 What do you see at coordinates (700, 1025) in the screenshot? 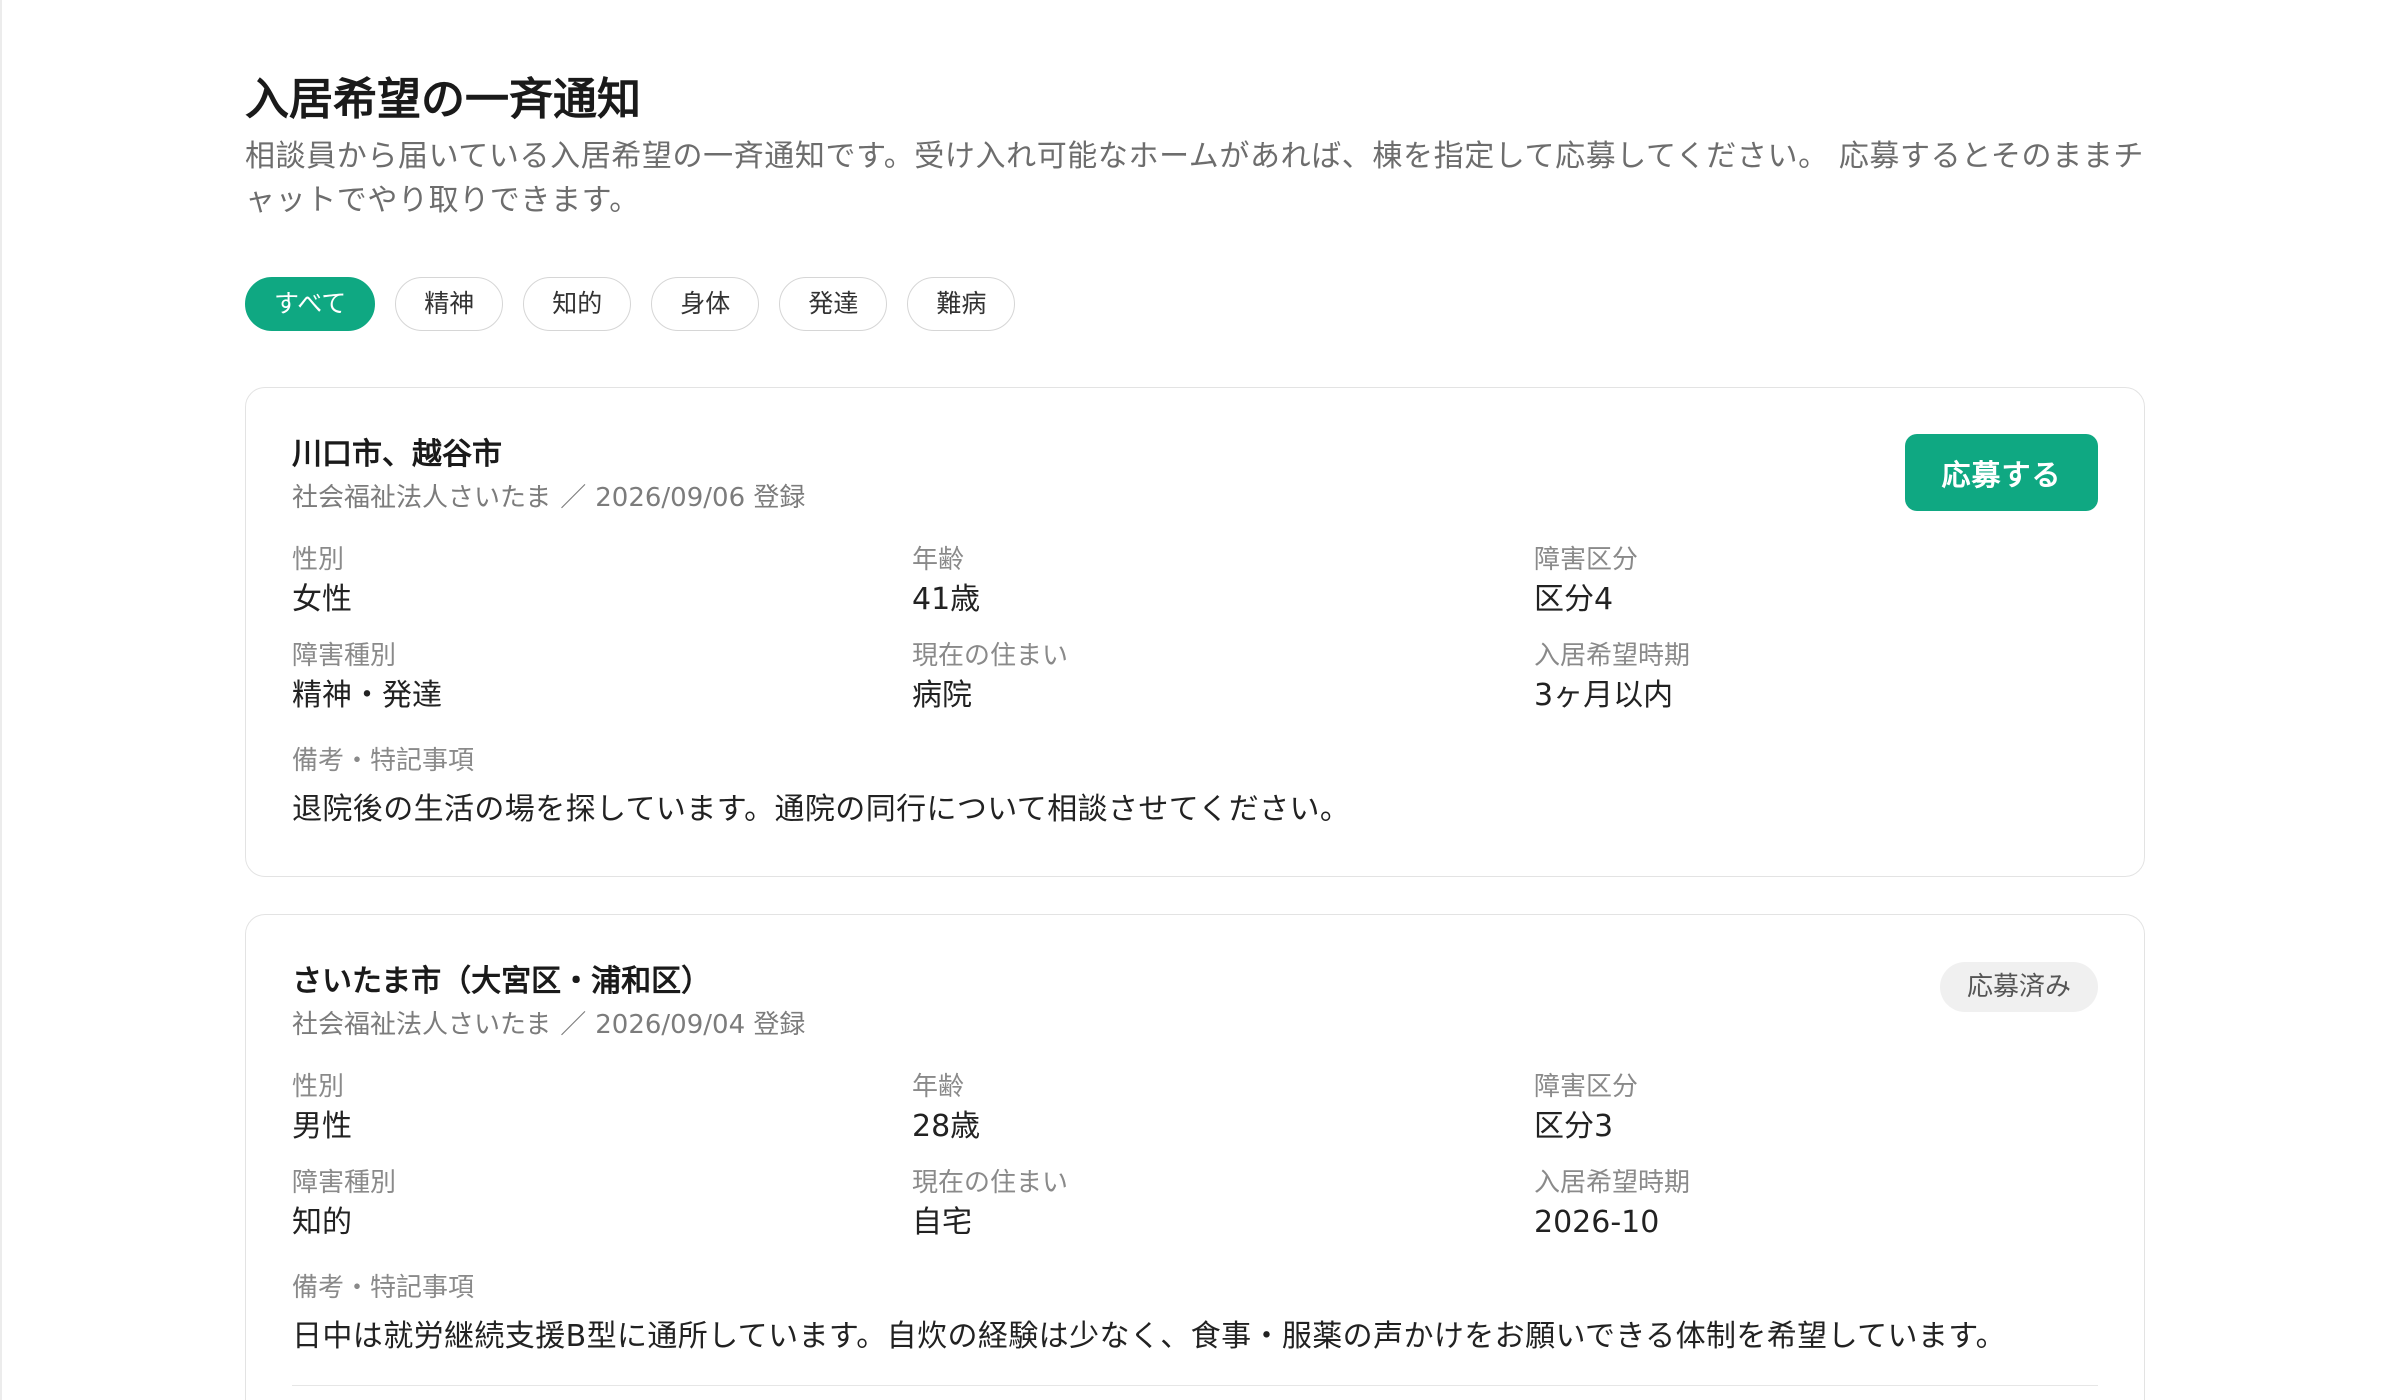
I see `card-registered-date: 2026/09/04 登録` at bounding box center [700, 1025].